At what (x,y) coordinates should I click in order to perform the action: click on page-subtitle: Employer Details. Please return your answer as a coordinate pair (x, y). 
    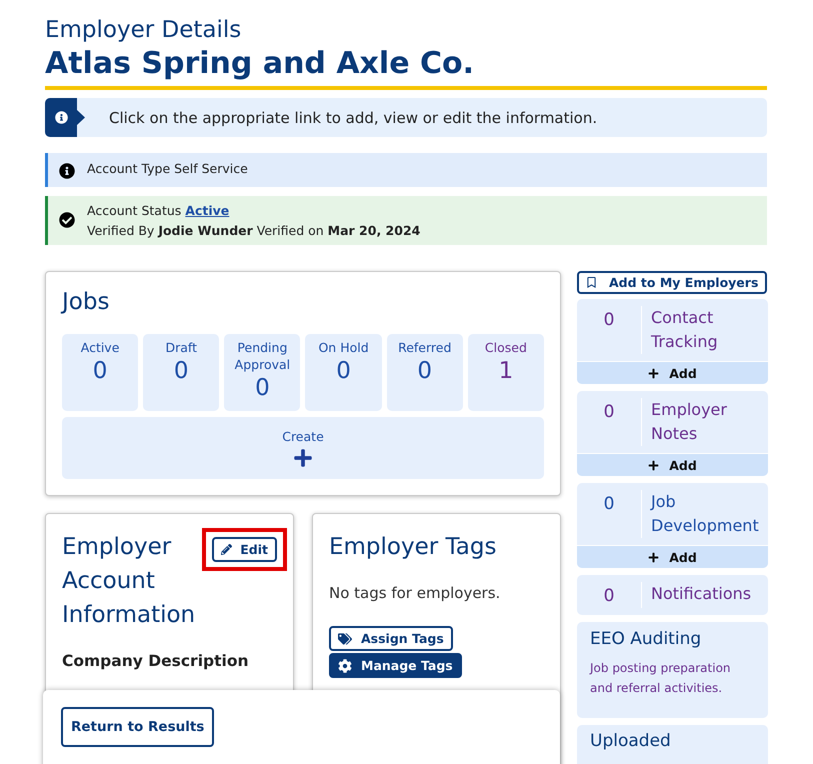
    Looking at the image, I should click on (143, 30).